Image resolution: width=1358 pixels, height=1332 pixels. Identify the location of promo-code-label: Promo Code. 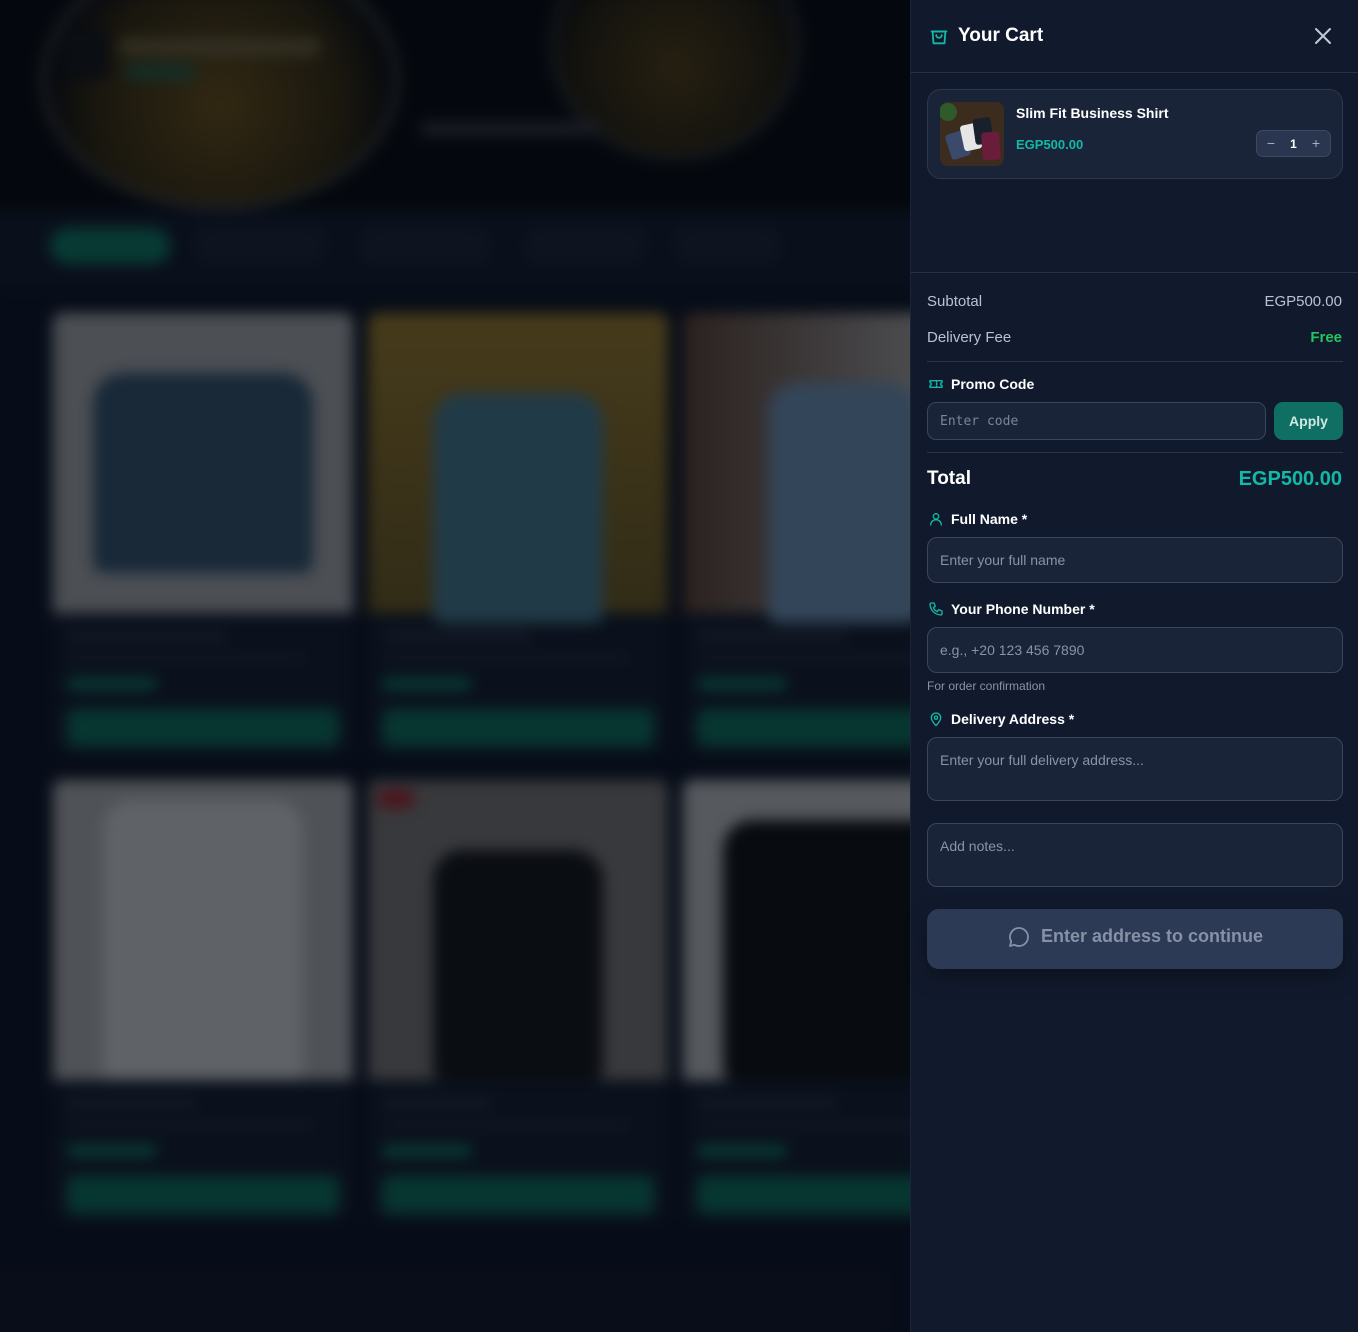
(993, 384).